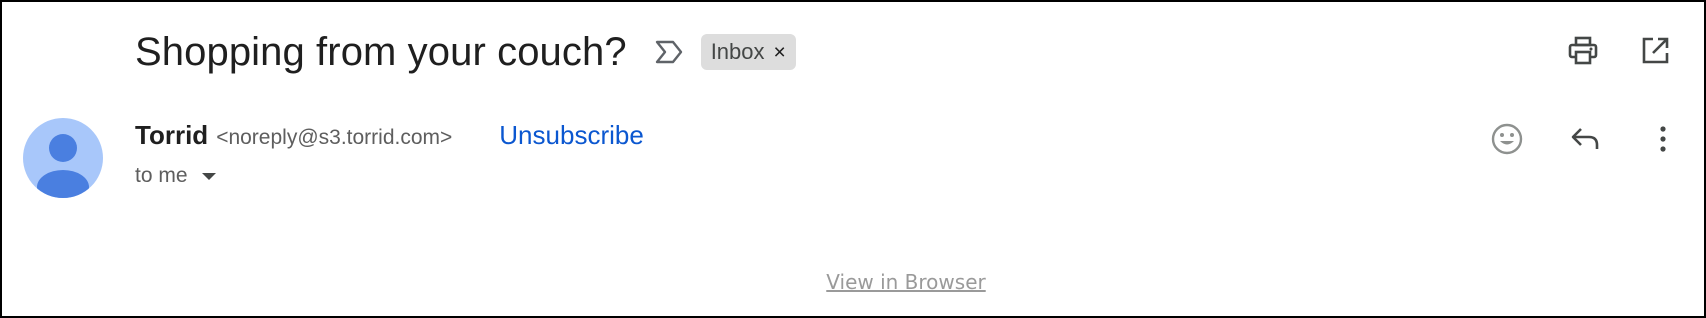 This screenshot has width=1706, height=318. What do you see at coordinates (63, 158) in the screenshot?
I see `default-avatar-icon` at bounding box center [63, 158].